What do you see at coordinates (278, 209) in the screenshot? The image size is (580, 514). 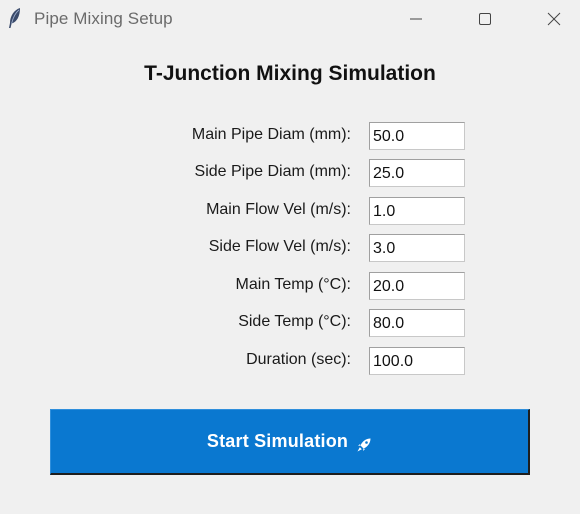 I see `field-label: Main Flow Vel (m/s):` at bounding box center [278, 209].